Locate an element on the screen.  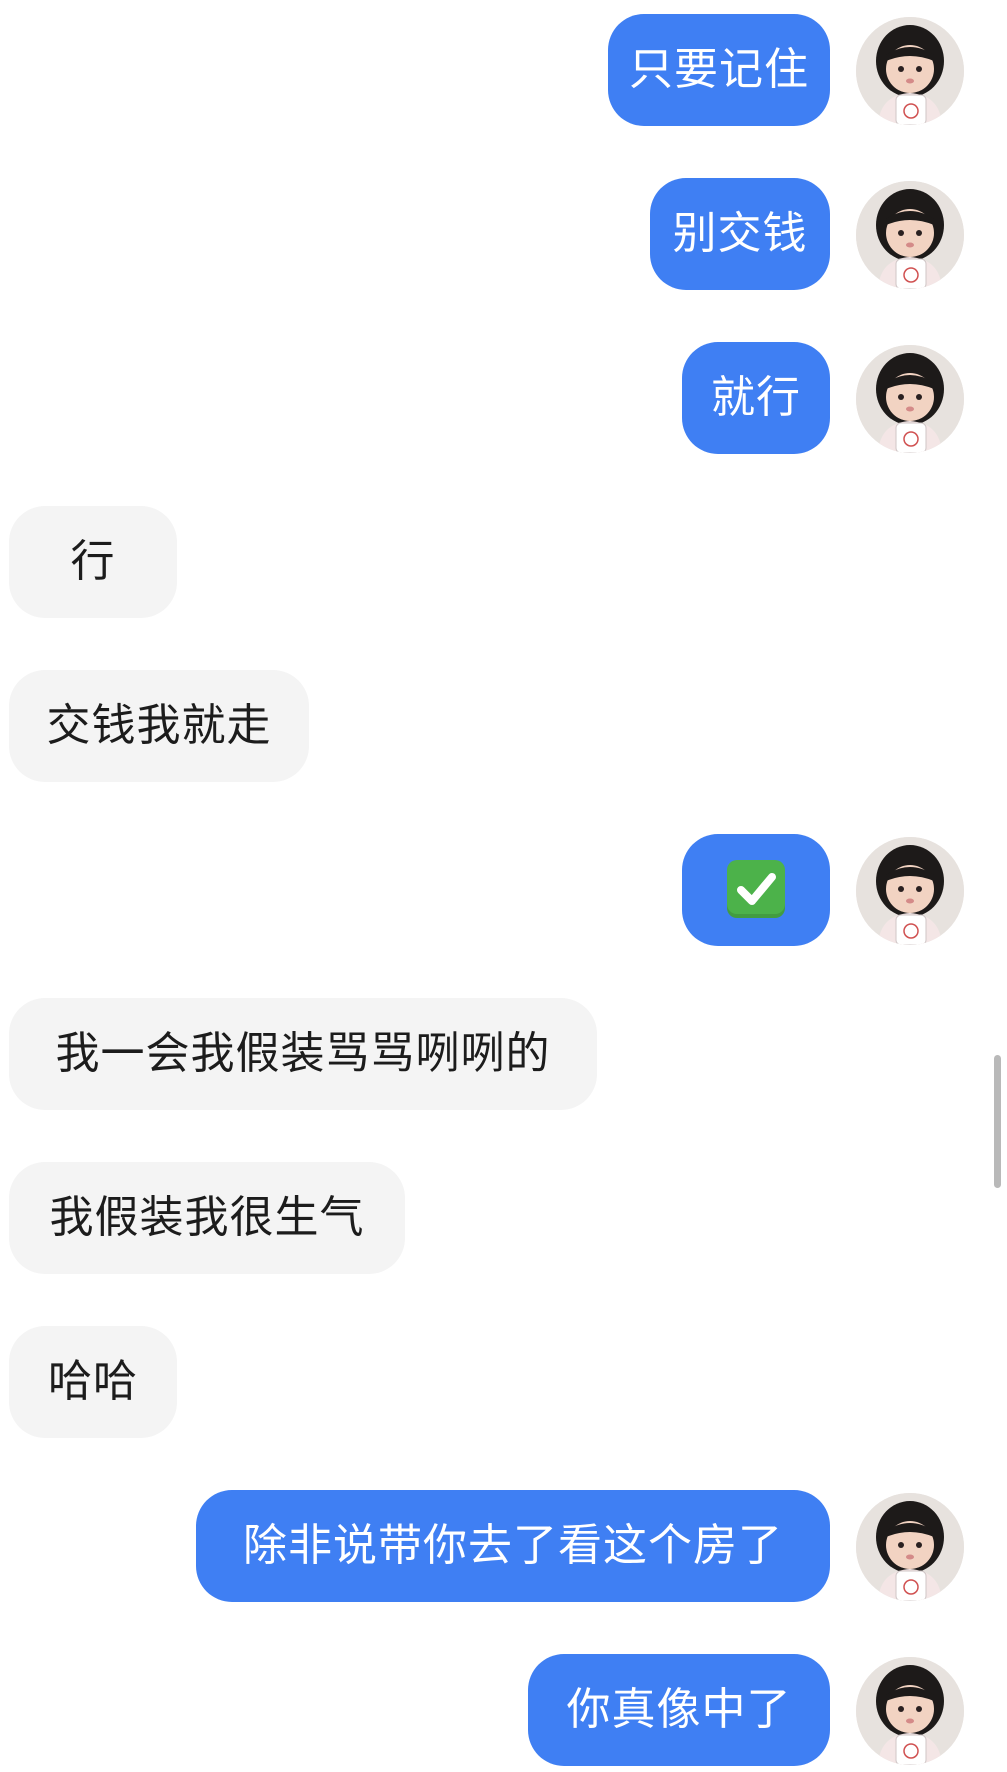
message-text: 我一会我假装骂骂咧咧的 is located at coordinates (303, 1053).